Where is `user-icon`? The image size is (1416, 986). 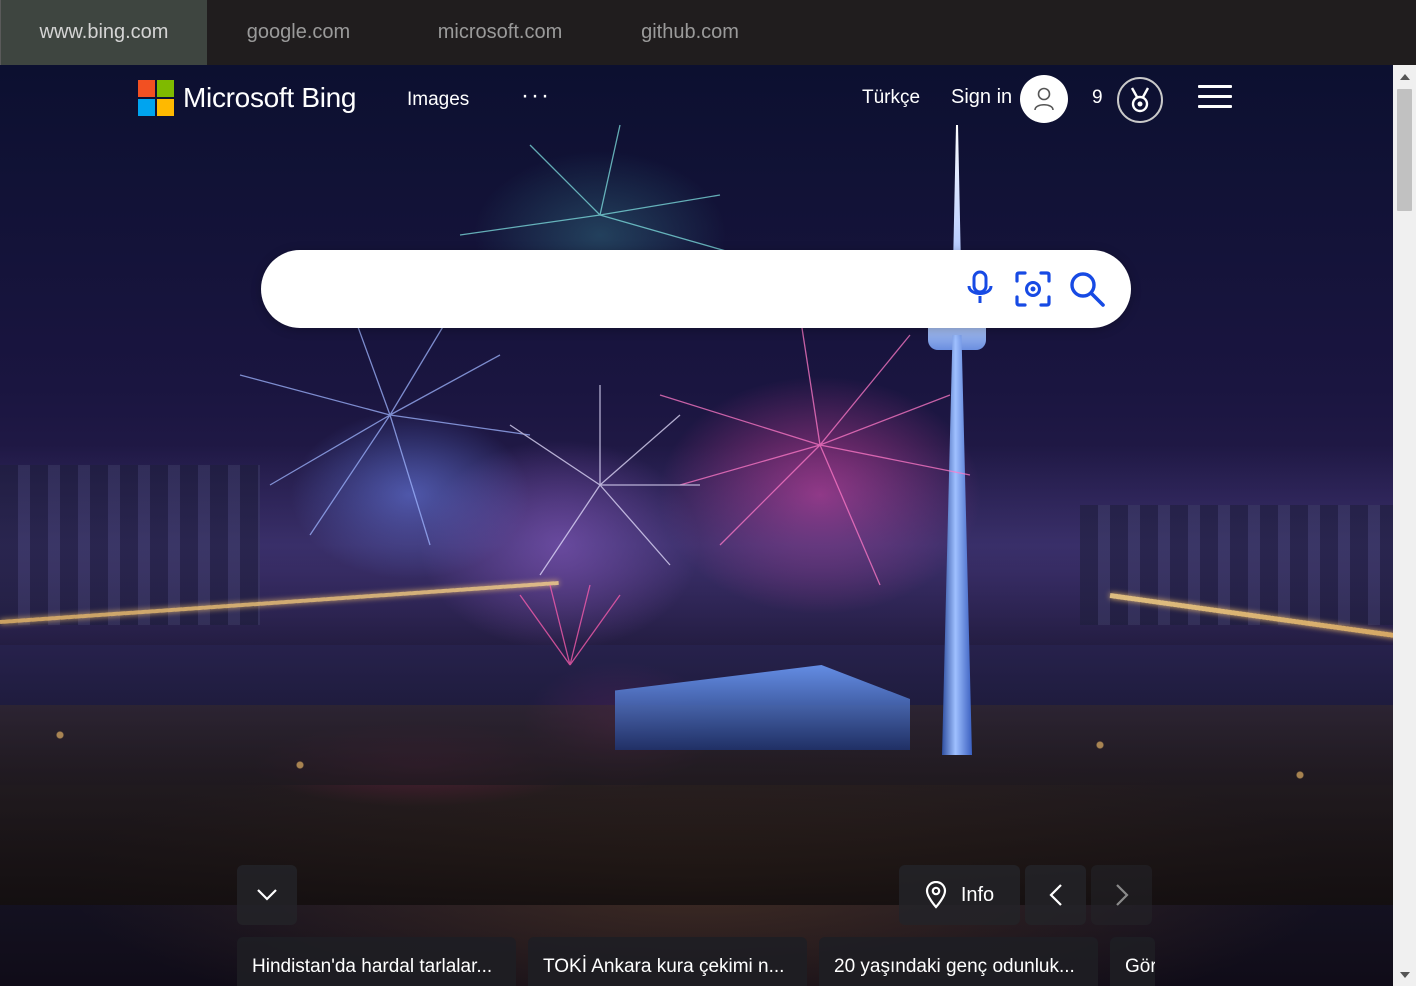
user-icon is located at coordinates (1044, 99).